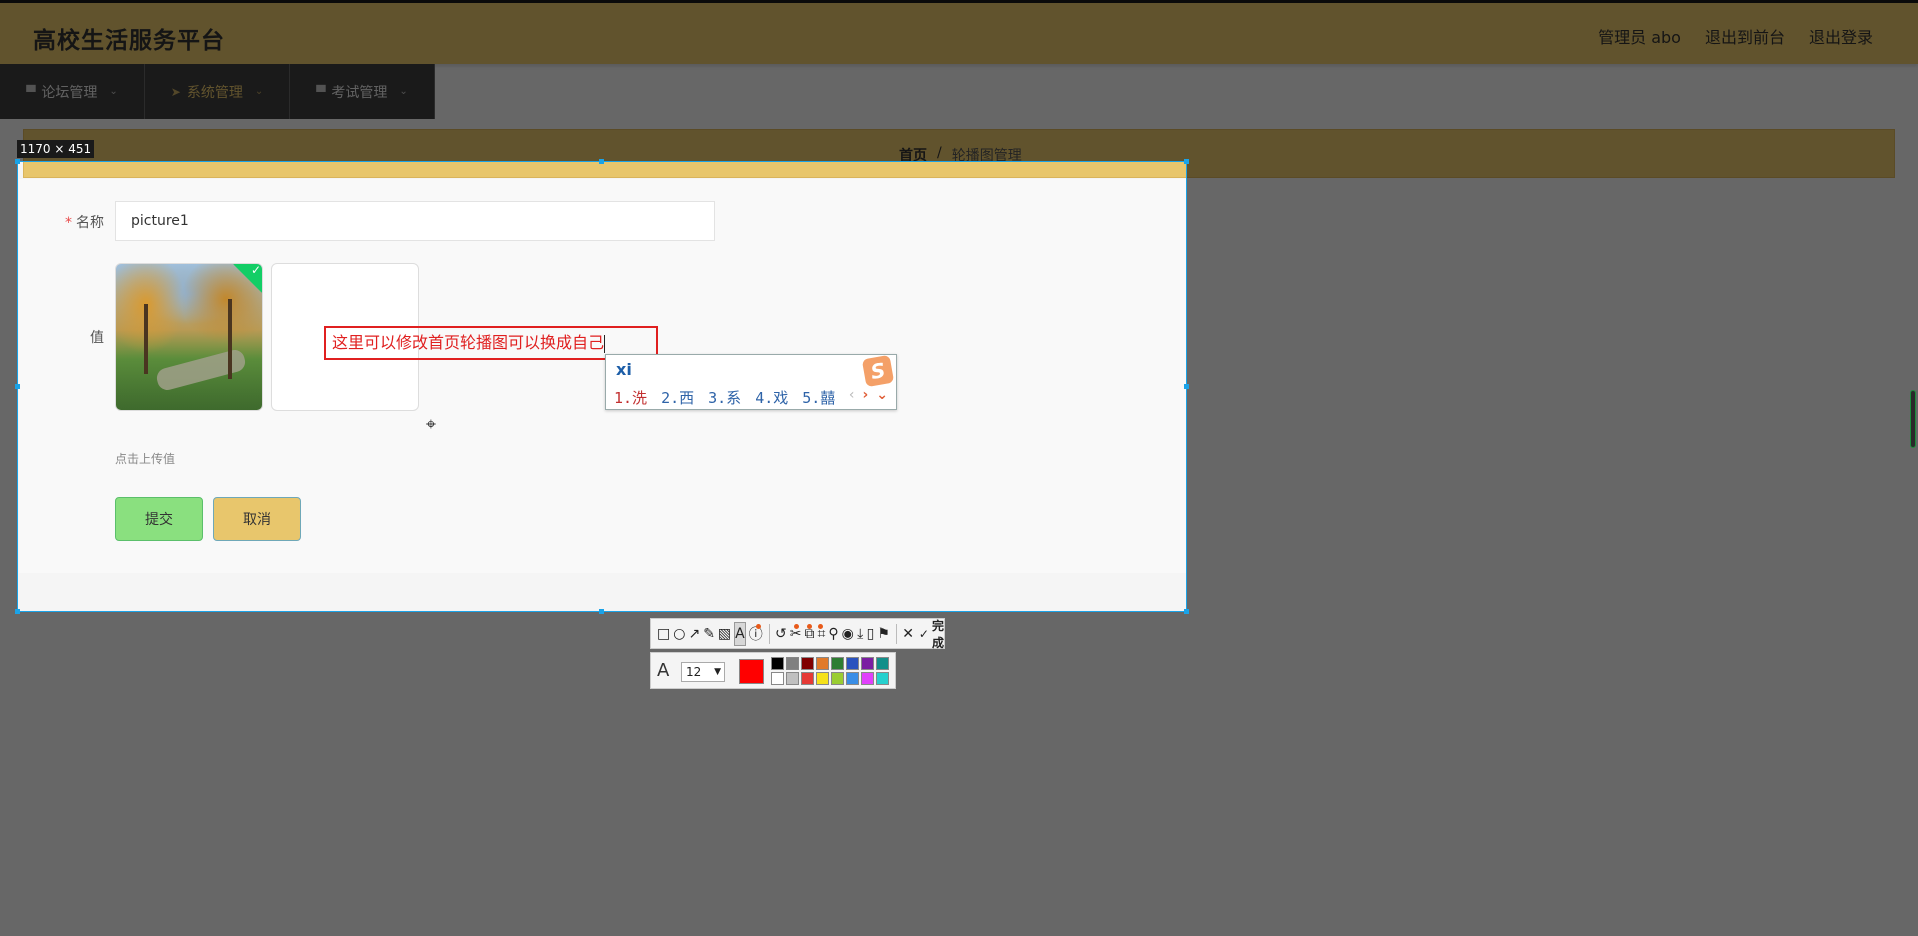 Image resolution: width=1918 pixels, height=936 pixels. I want to click on selection-size-label: 1170 × 451, so click(56, 149).